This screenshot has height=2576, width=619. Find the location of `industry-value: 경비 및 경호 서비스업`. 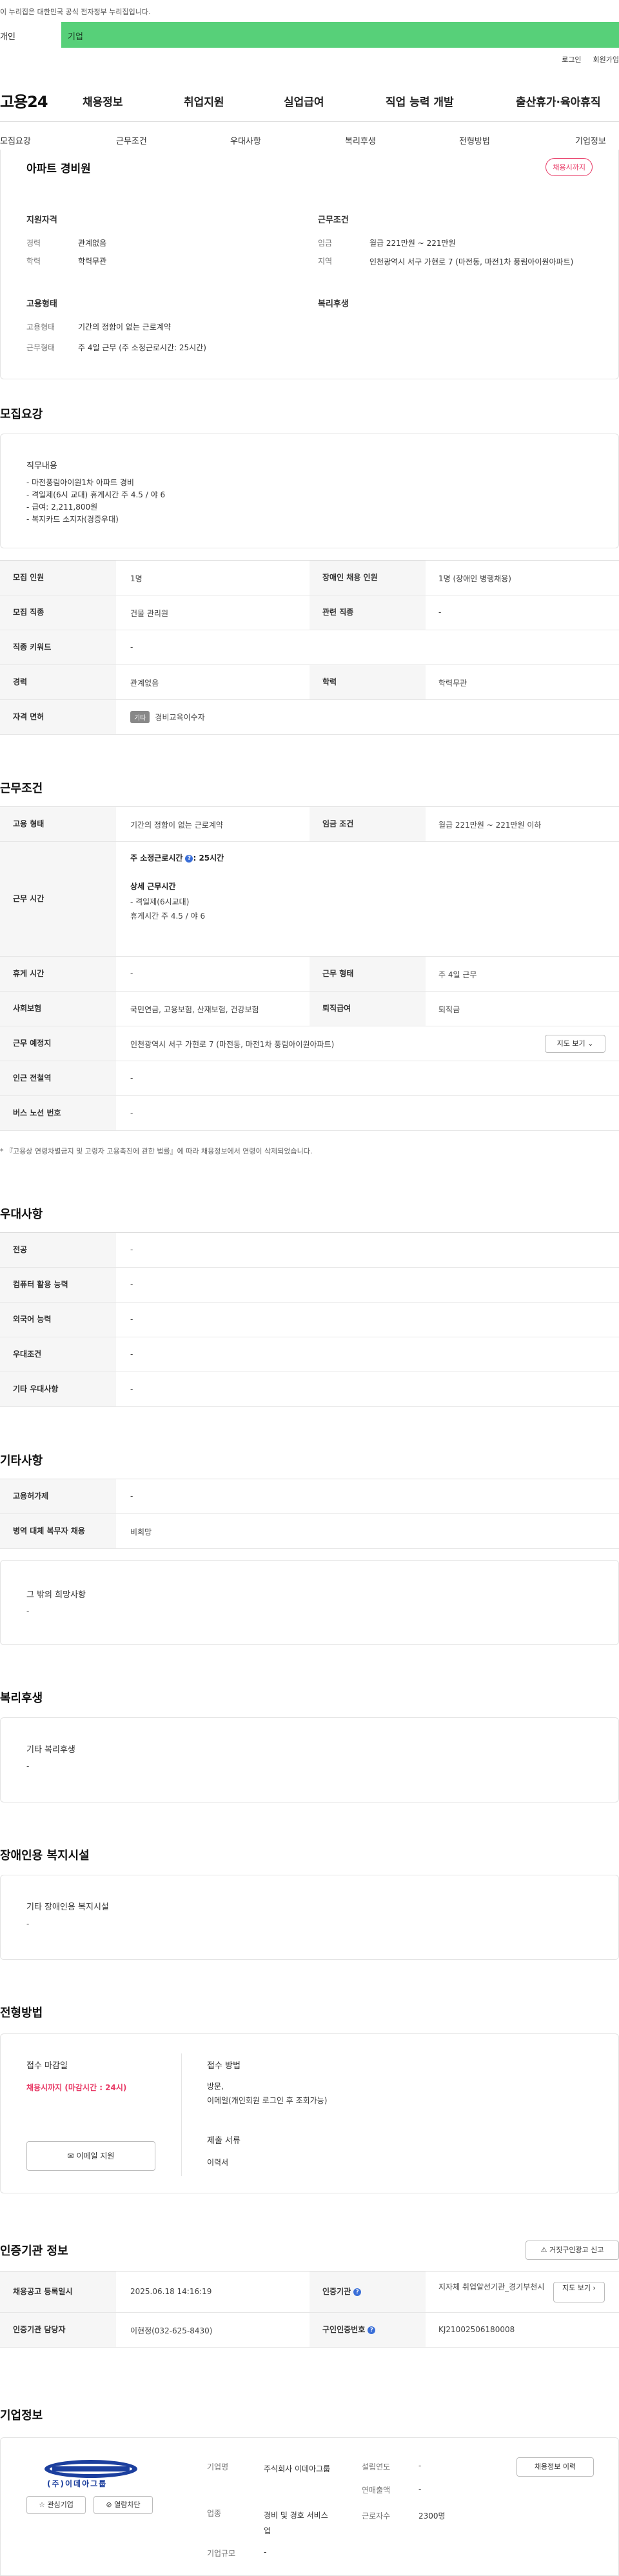

industry-value: 경비 및 경호 서비스업 is located at coordinates (296, 2523).